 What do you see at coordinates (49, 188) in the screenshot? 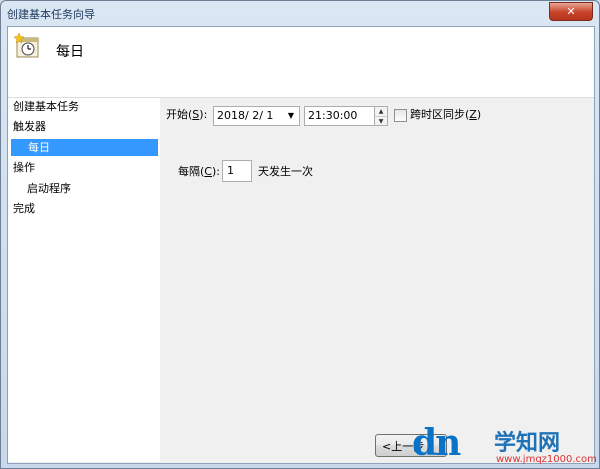
I see `step-start-program: 启动程序` at bounding box center [49, 188].